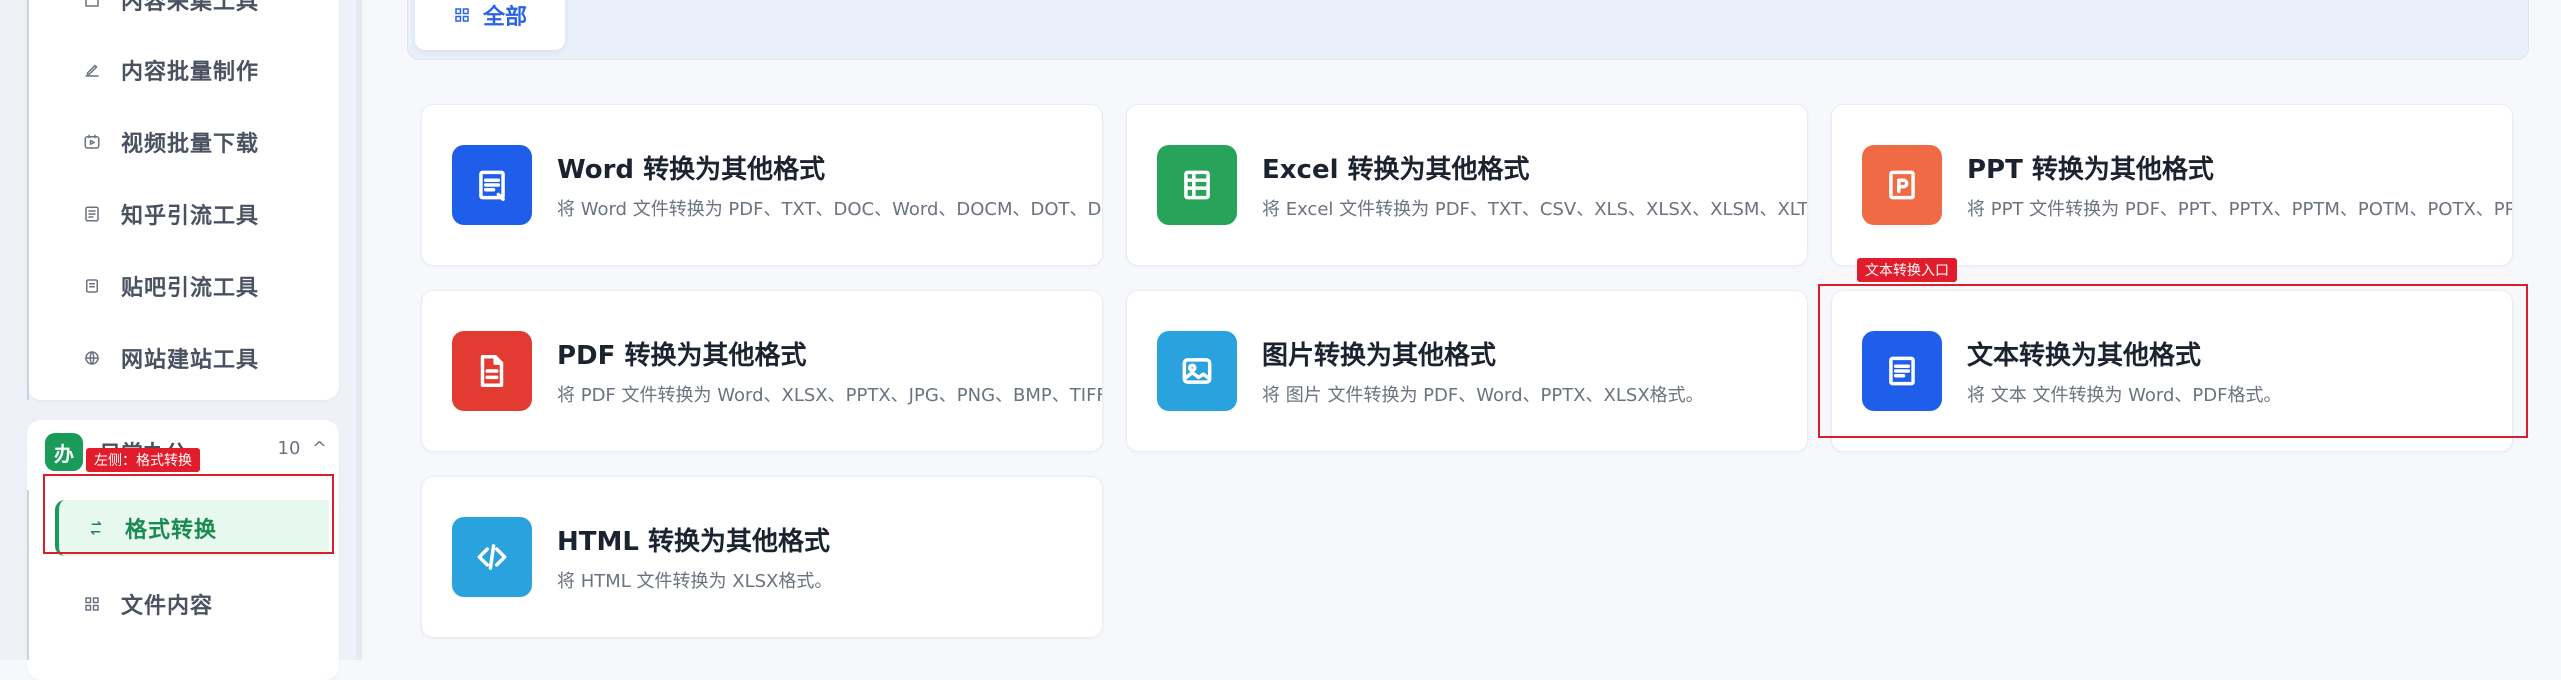 This screenshot has height=680, width=2561. Describe the element at coordinates (319, 448) in the screenshot. I see `chevron-up-icon: ^` at that location.